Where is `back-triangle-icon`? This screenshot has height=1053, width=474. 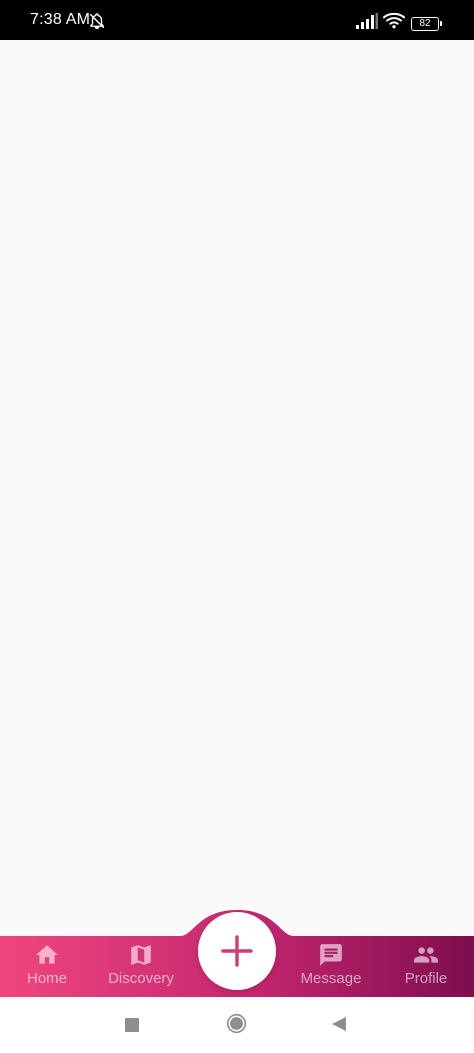 back-triangle-icon is located at coordinates (339, 1024).